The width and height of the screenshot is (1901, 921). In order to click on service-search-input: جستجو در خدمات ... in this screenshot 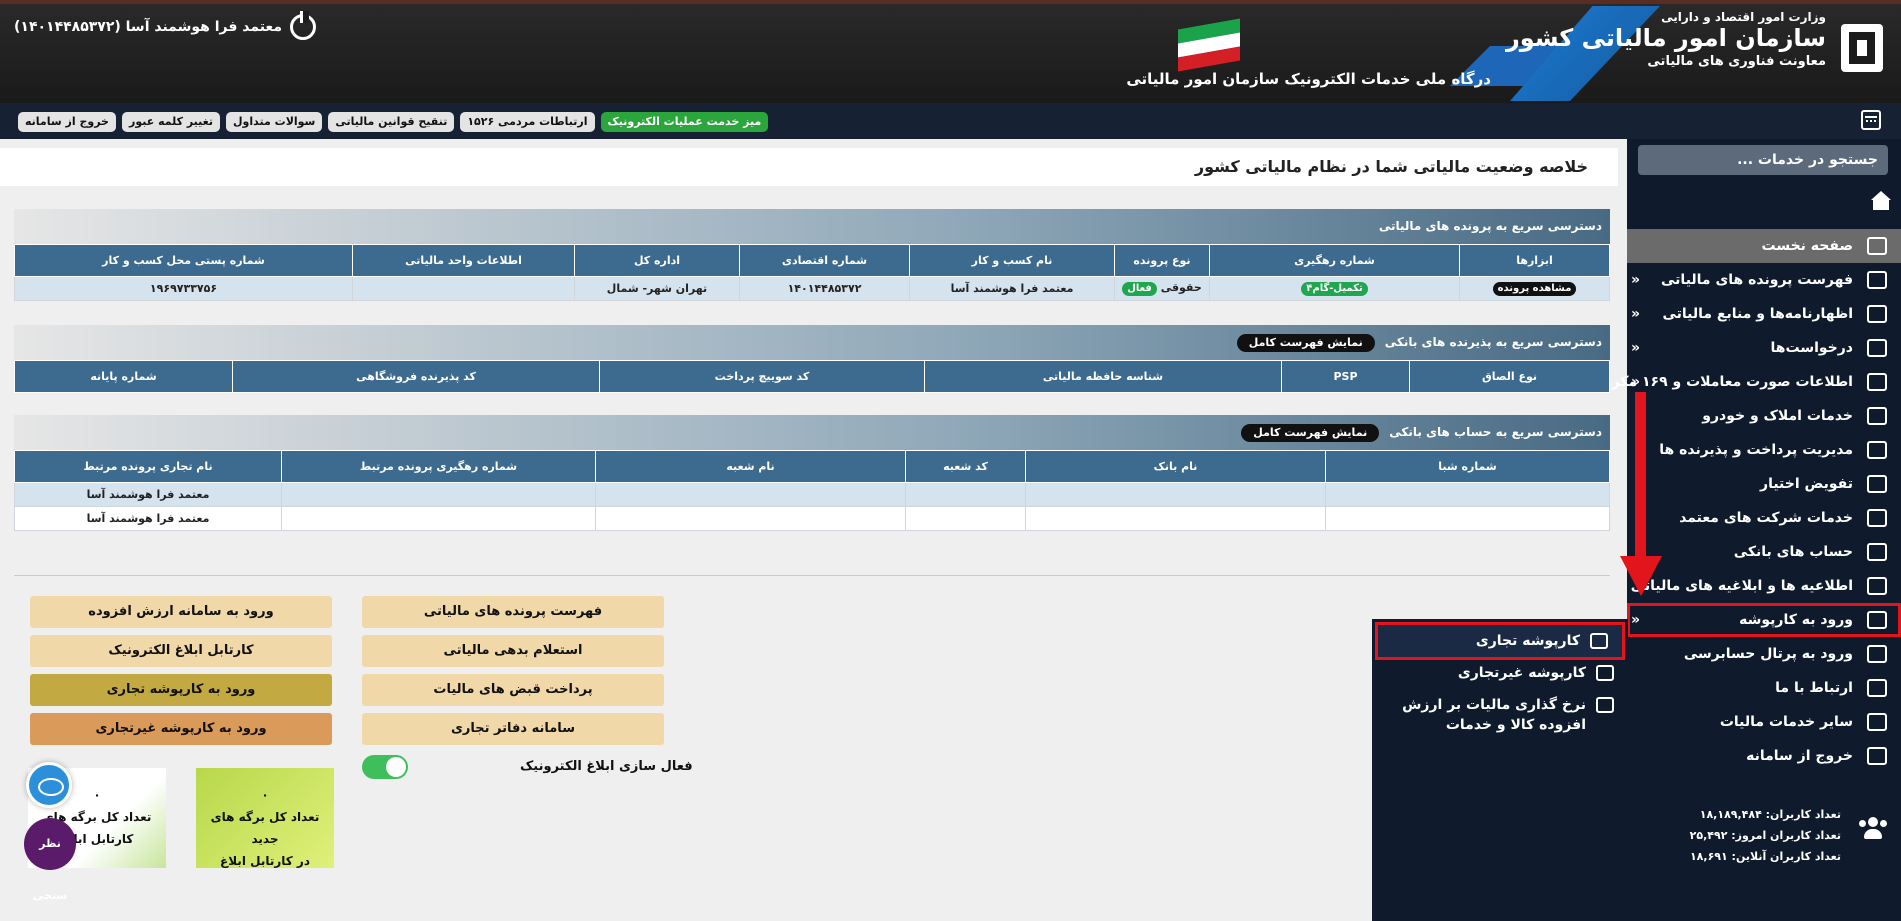, I will do `click(1763, 160)`.